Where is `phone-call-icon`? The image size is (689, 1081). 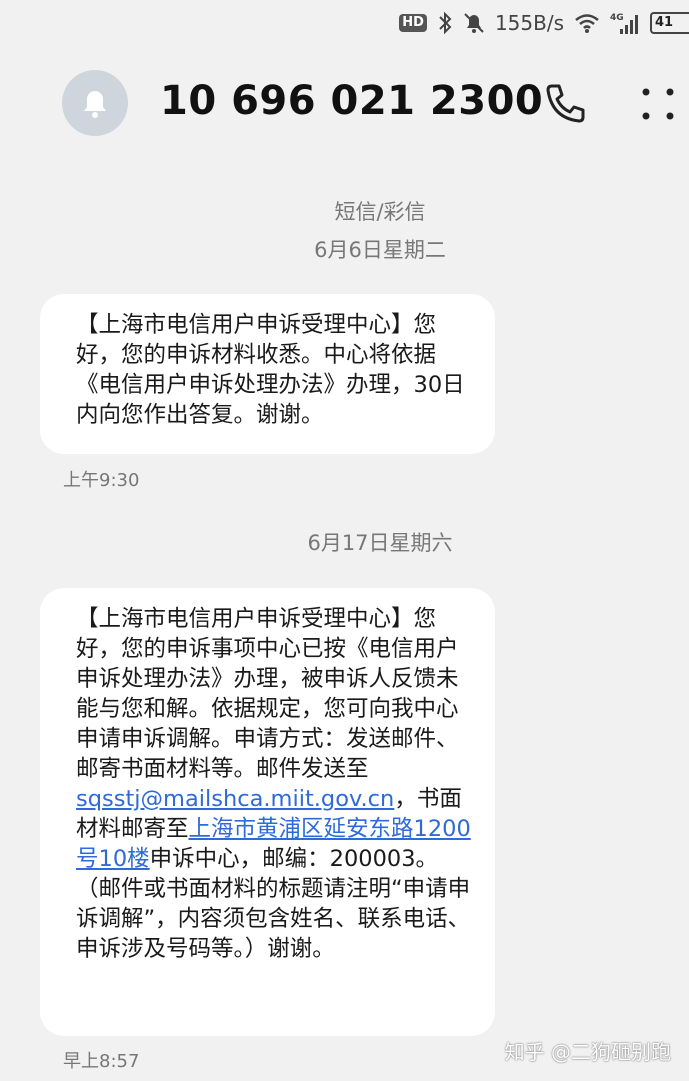
phone-call-icon is located at coordinates (565, 103).